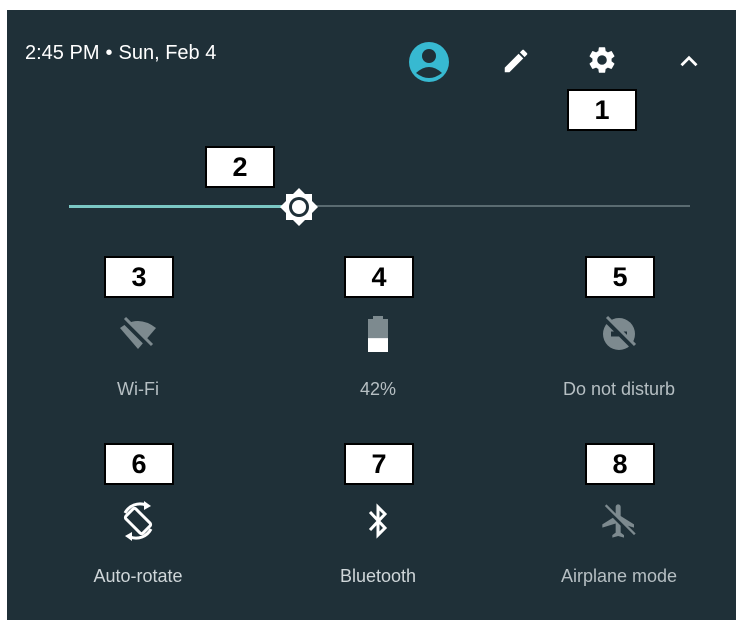 The image size is (744, 627). I want to click on status-date: Sun, Feb 4, so click(167, 53).